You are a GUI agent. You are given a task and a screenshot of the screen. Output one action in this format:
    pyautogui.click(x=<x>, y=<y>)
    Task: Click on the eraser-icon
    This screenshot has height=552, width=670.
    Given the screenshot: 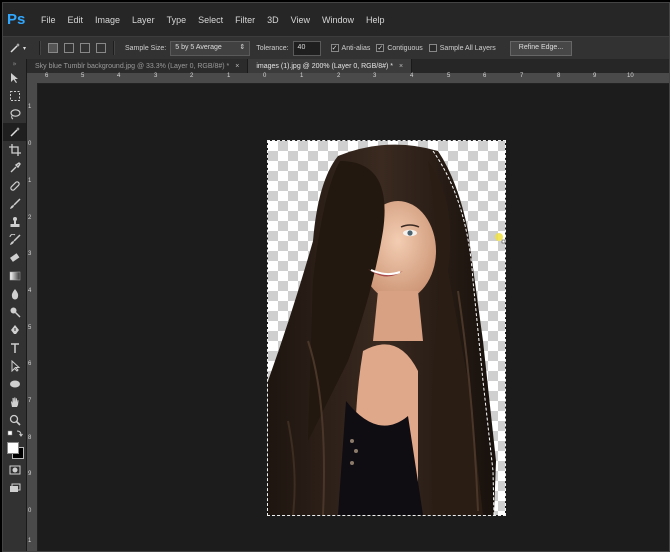 What is the action you would take?
    pyautogui.click(x=14, y=257)
    